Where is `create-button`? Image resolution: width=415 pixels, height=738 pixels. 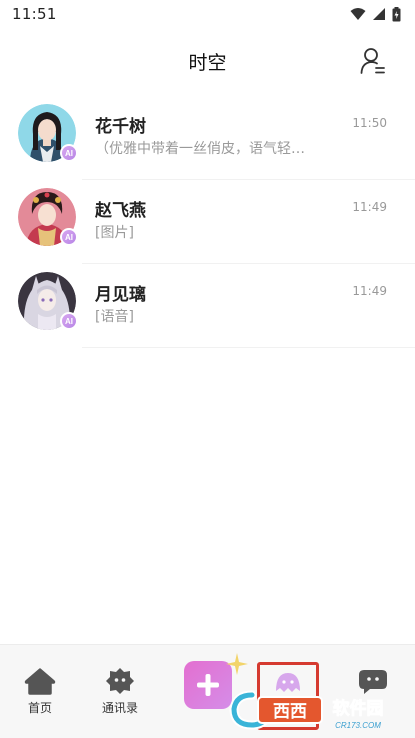
create-button is located at coordinates (208, 685).